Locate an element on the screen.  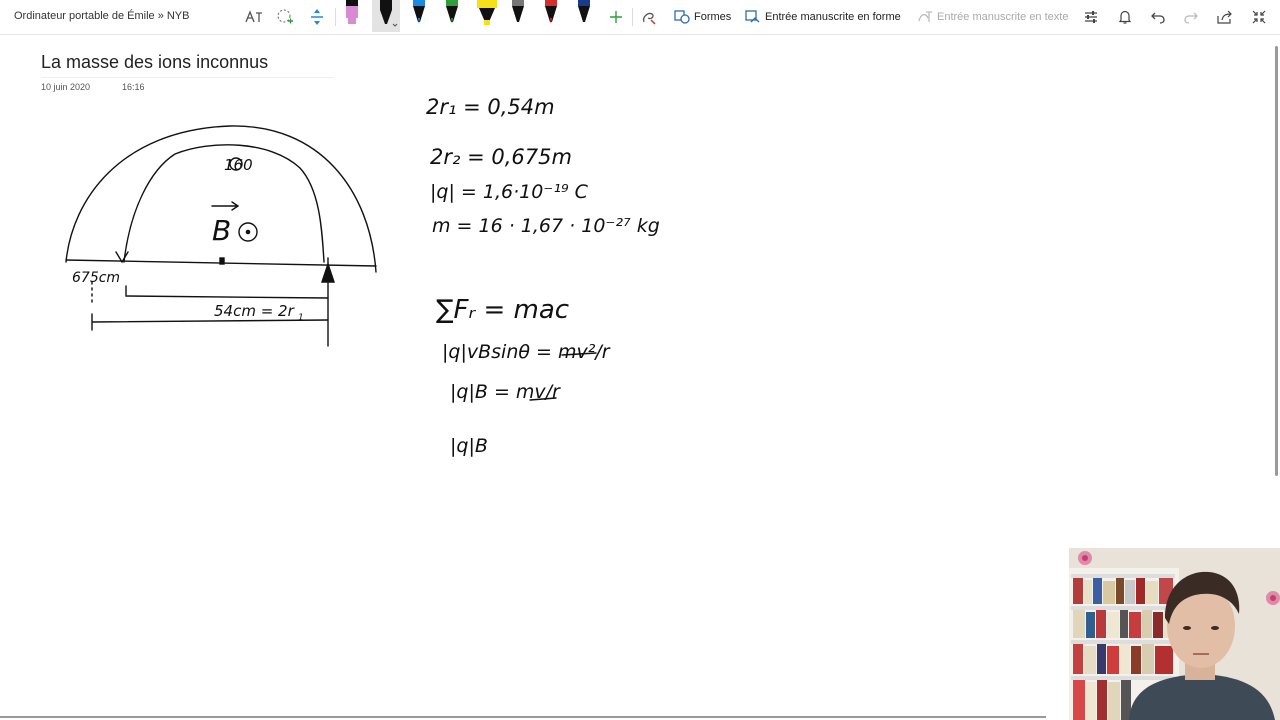
webcam-overlay is located at coordinates (1174, 634).